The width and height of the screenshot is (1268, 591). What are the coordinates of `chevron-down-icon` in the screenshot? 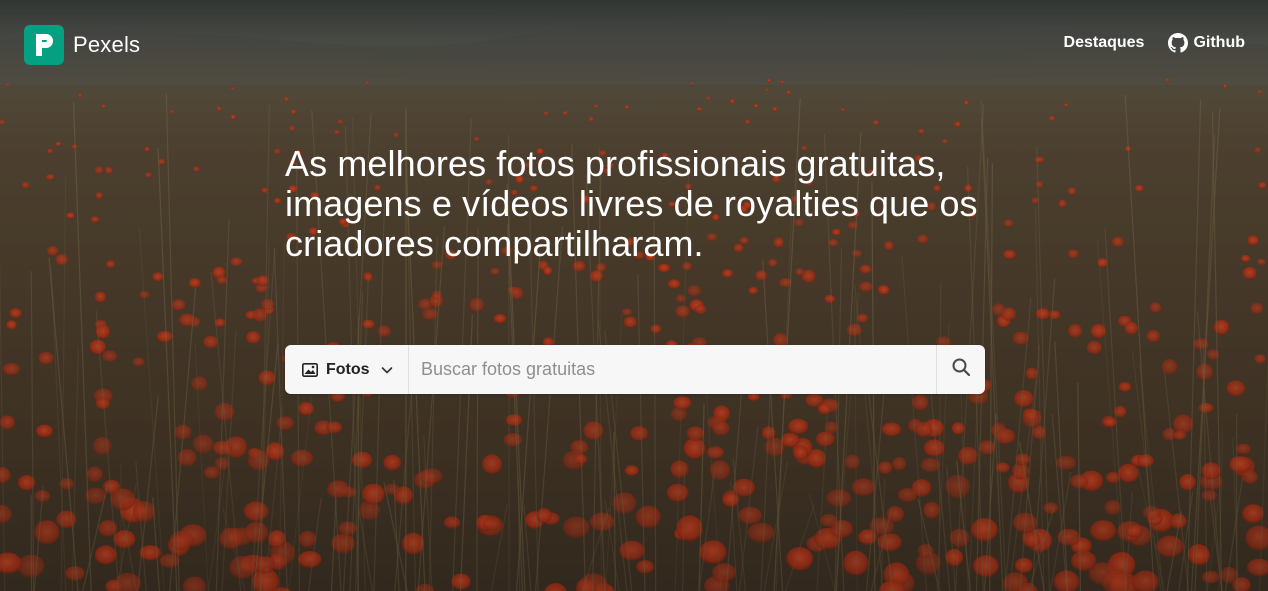 It's located at (387, 370).